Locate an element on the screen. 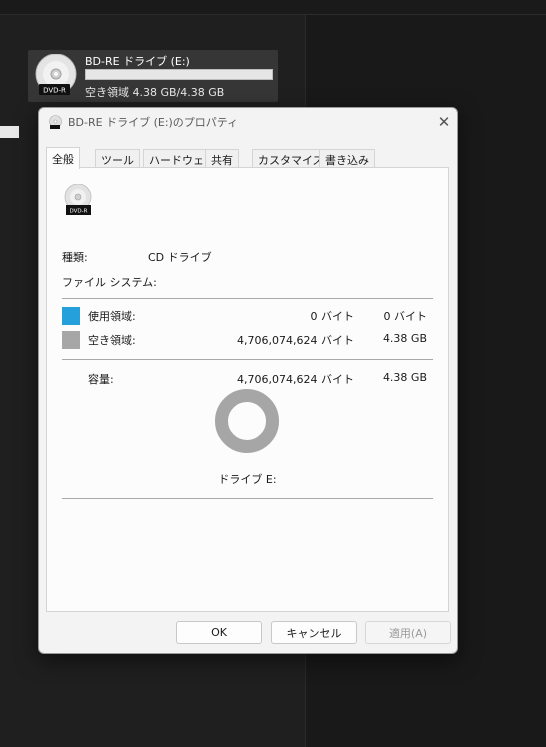 Image resolution: width=546 pixels, height=747 pixels. tab-general: 全般 is located at coordinates (63, 158).